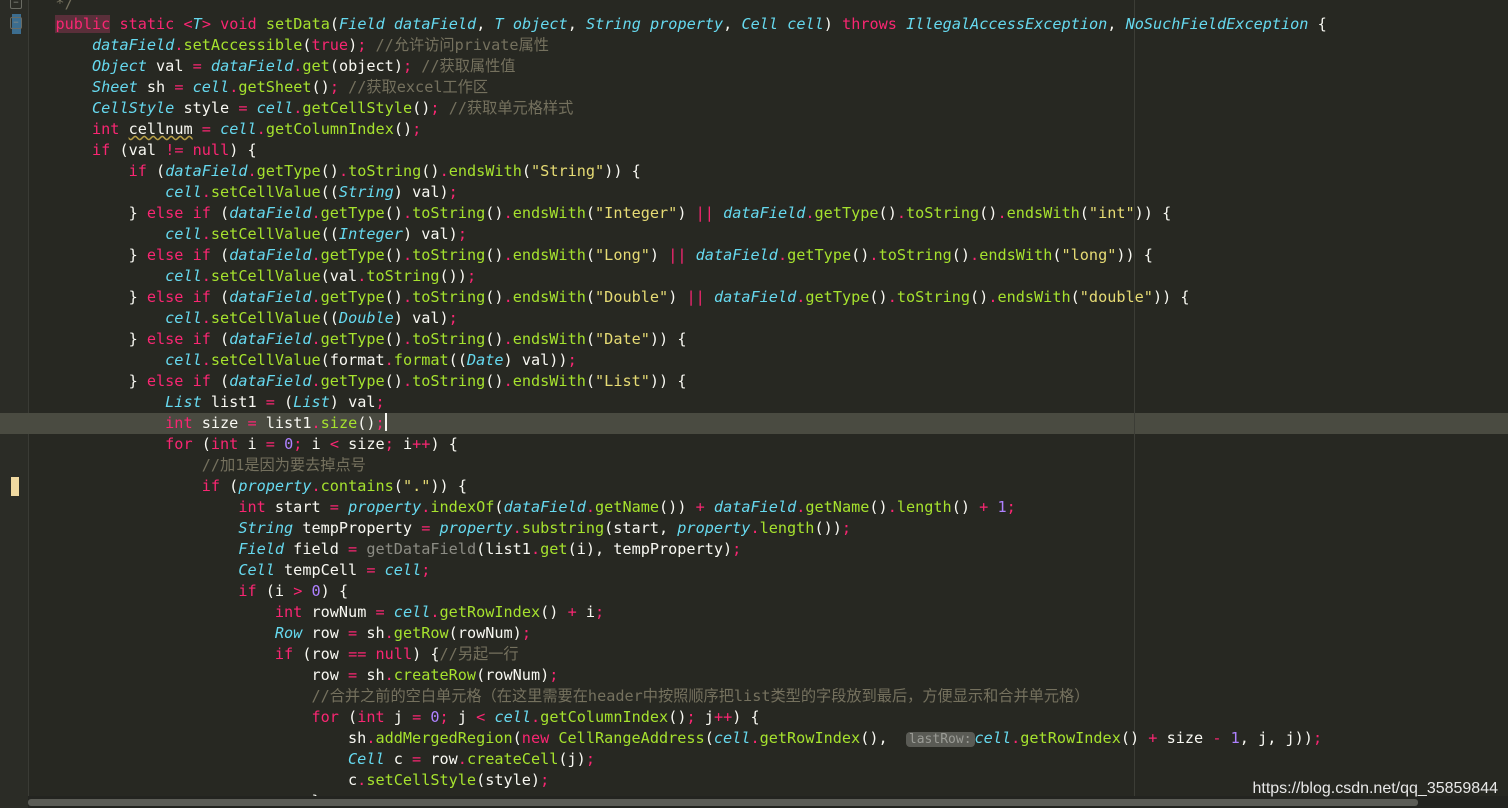 This screenshot has width=1508, height=808. Describe the element at coordinates (513, 717) in the screenshot. I see `code-token: cell` at that location.